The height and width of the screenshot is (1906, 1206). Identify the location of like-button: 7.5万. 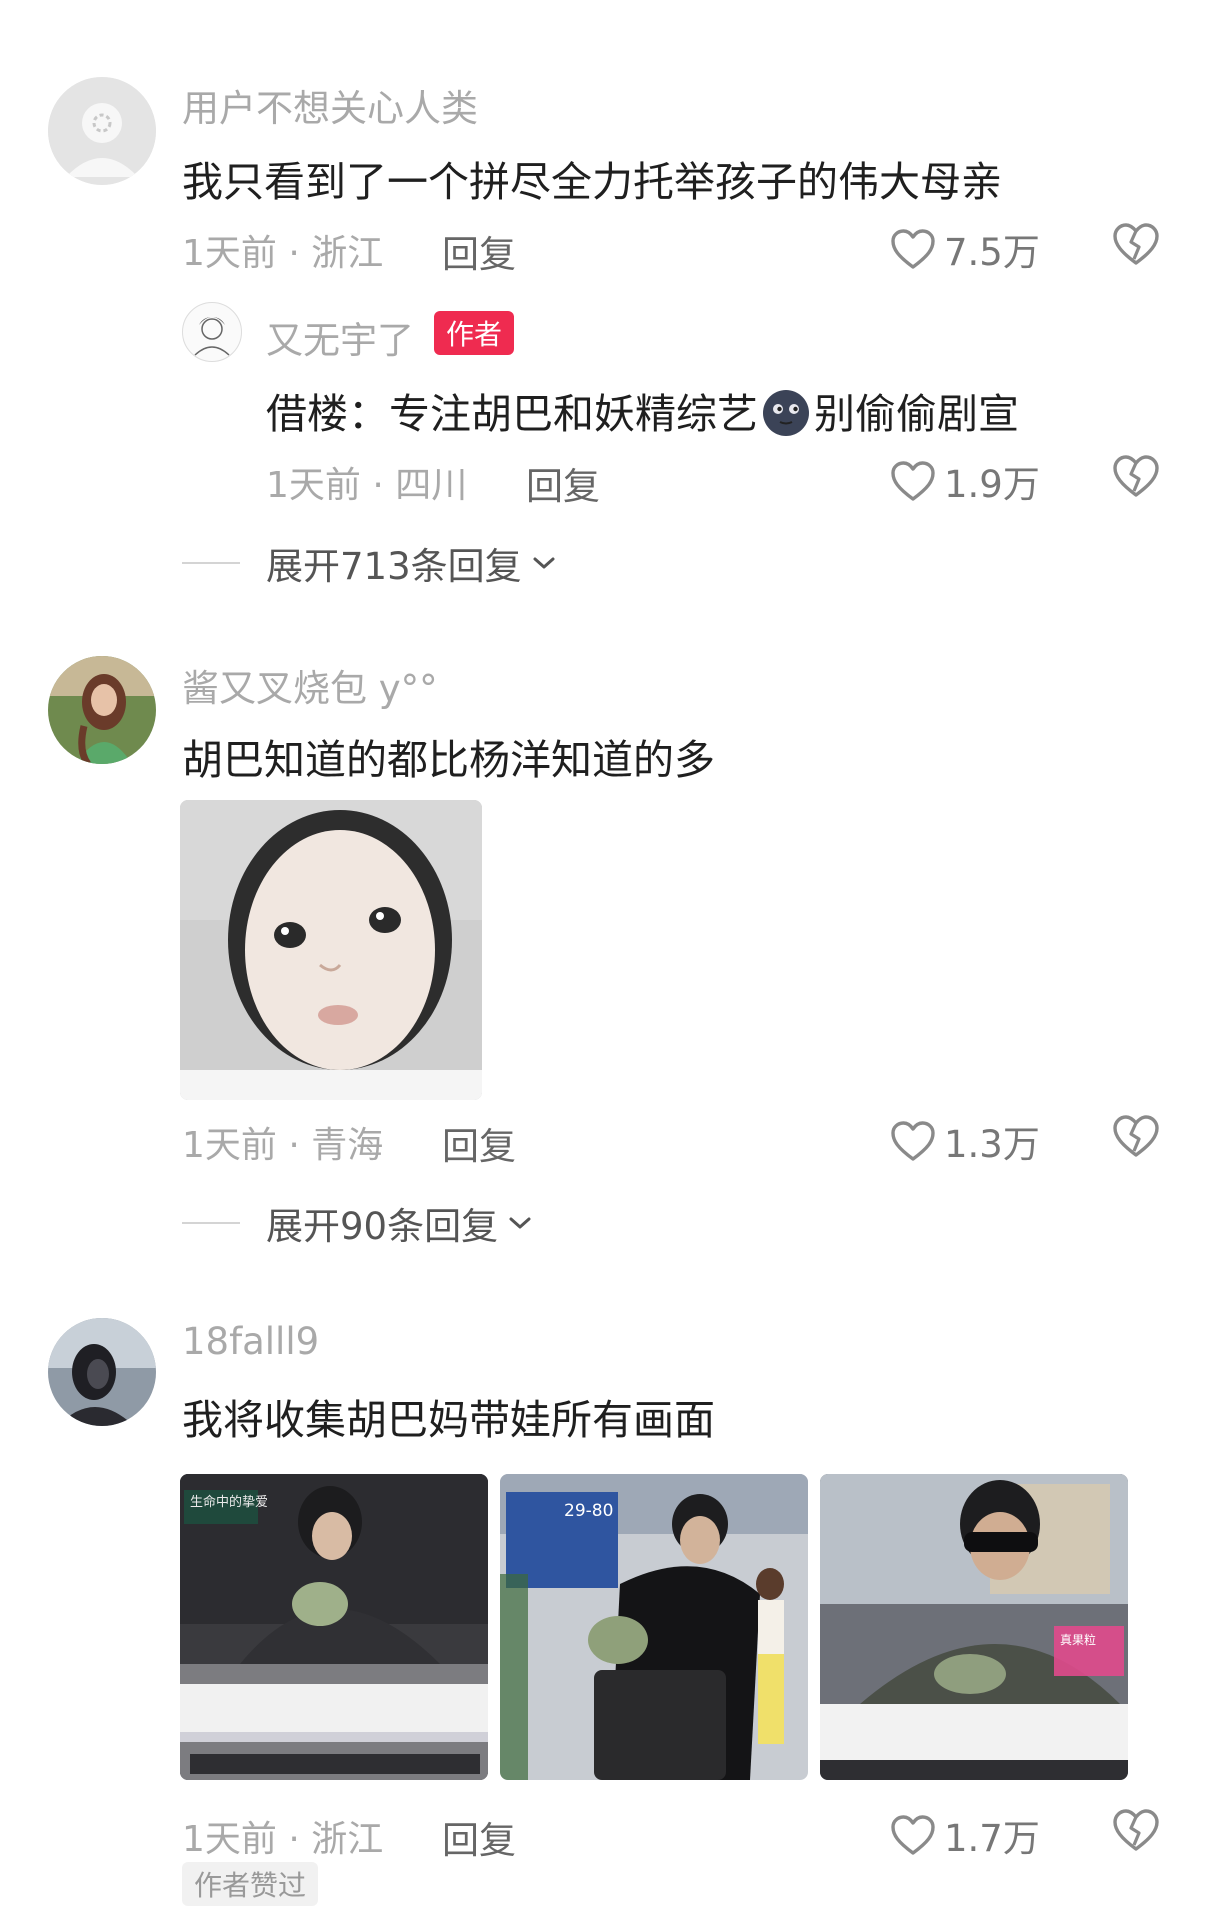
(965, 249).